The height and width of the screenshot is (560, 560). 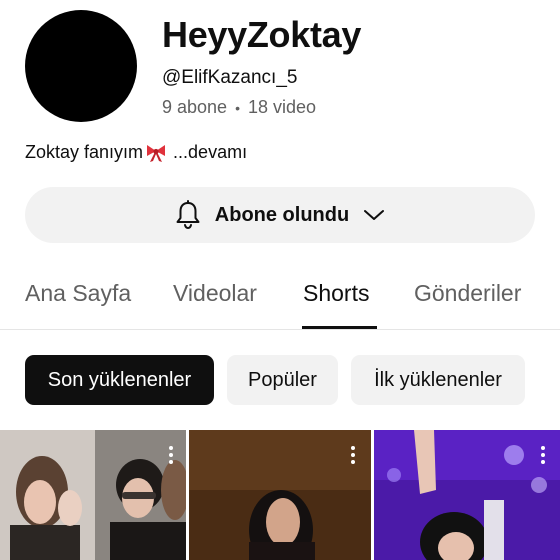 I want to click on subscriber-count: 9 abone, so click(x=195, y=107).